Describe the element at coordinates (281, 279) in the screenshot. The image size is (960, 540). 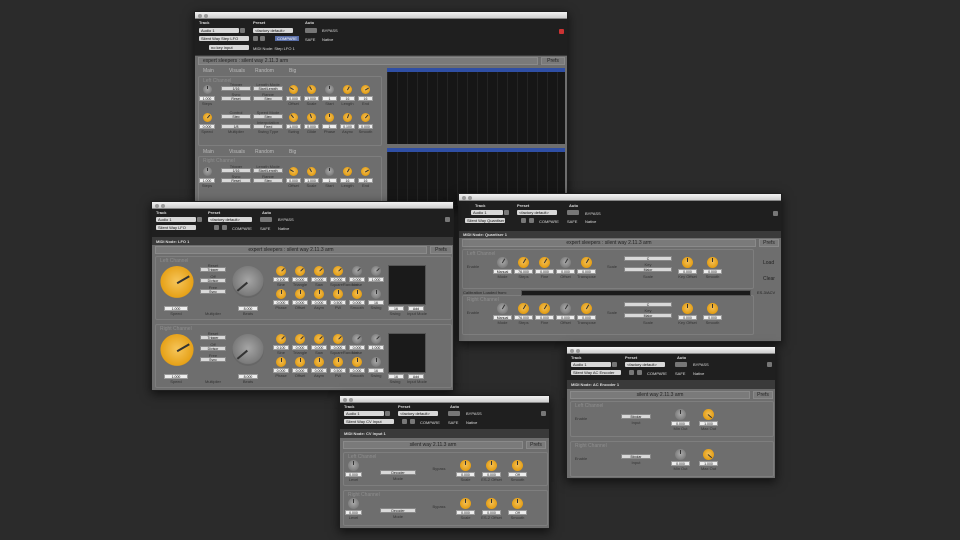
I see `waveform-value: 0.100` at that location.